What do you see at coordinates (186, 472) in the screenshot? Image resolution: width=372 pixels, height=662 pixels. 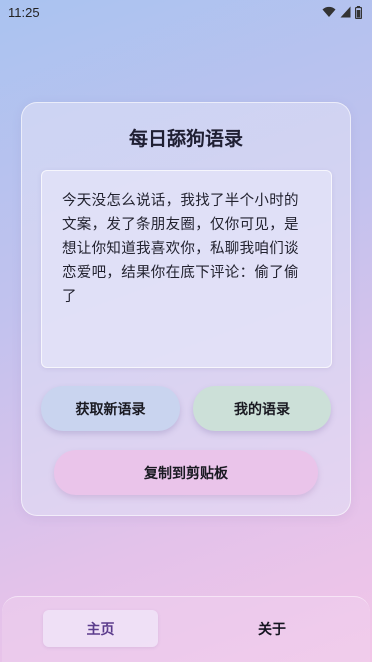 I see `copy-to-clipboard-button: 复制到剪贴板` at bounding box center [186, 472].